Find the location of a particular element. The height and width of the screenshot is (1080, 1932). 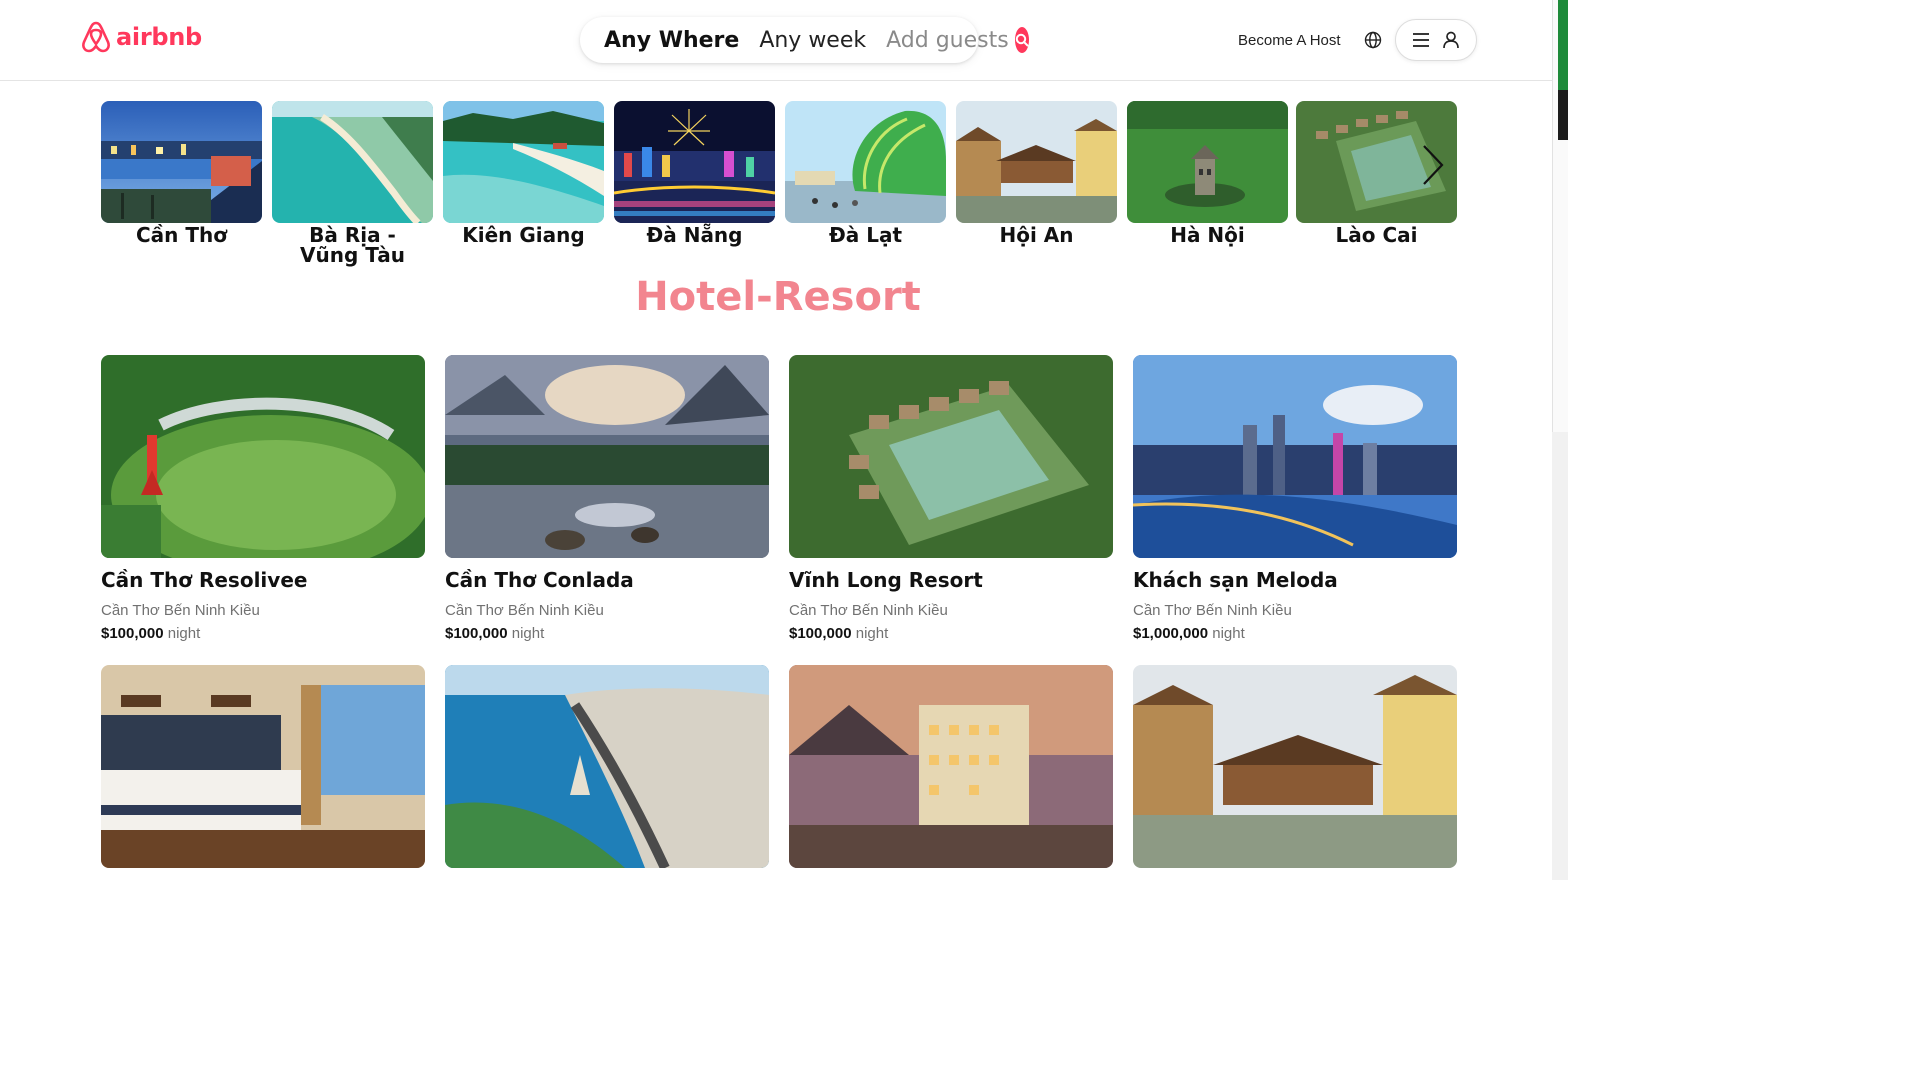

destination-item: Cần Thơ is located at coordinates (181, 173).